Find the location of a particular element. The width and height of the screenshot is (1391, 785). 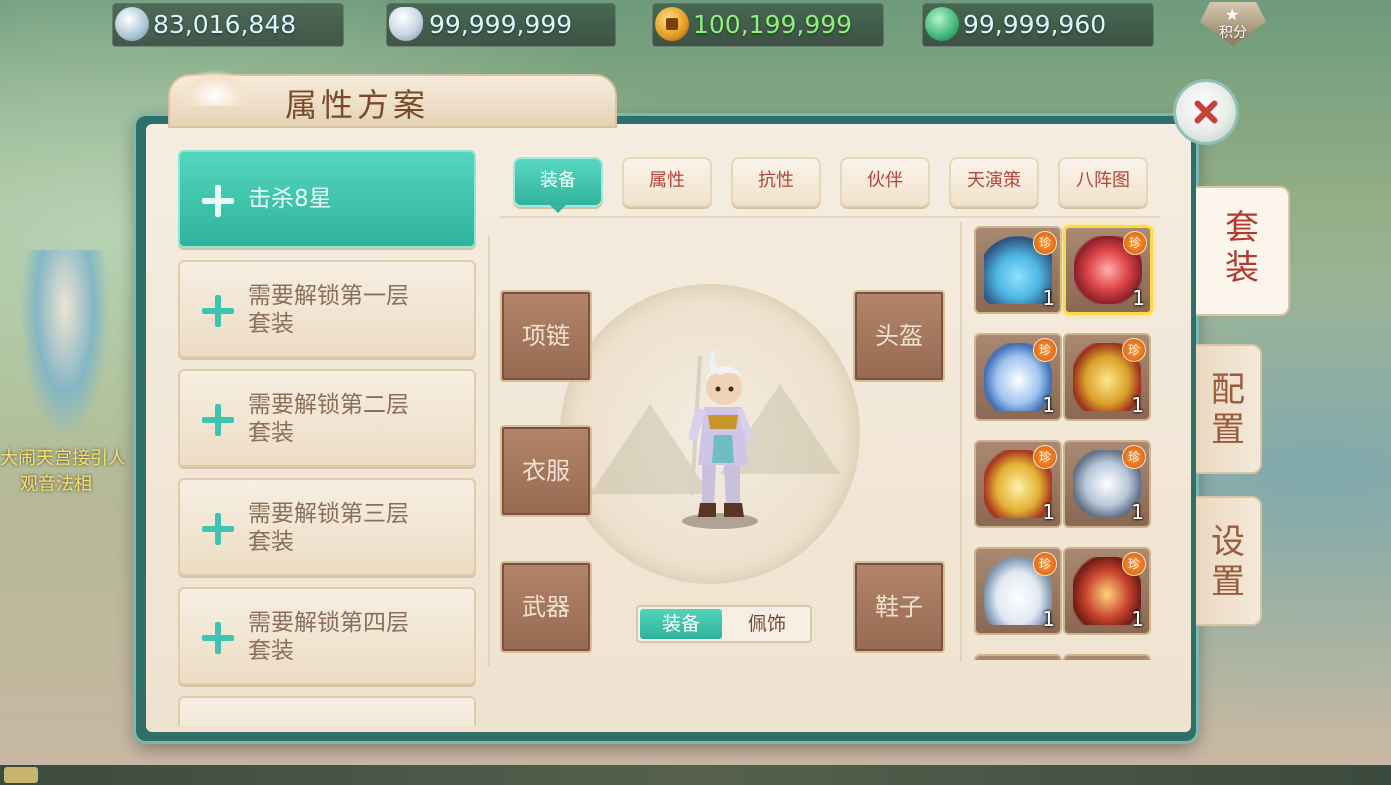

scheme-label-line1: 需要解锁第三层 is located at coordinates (328, 514).